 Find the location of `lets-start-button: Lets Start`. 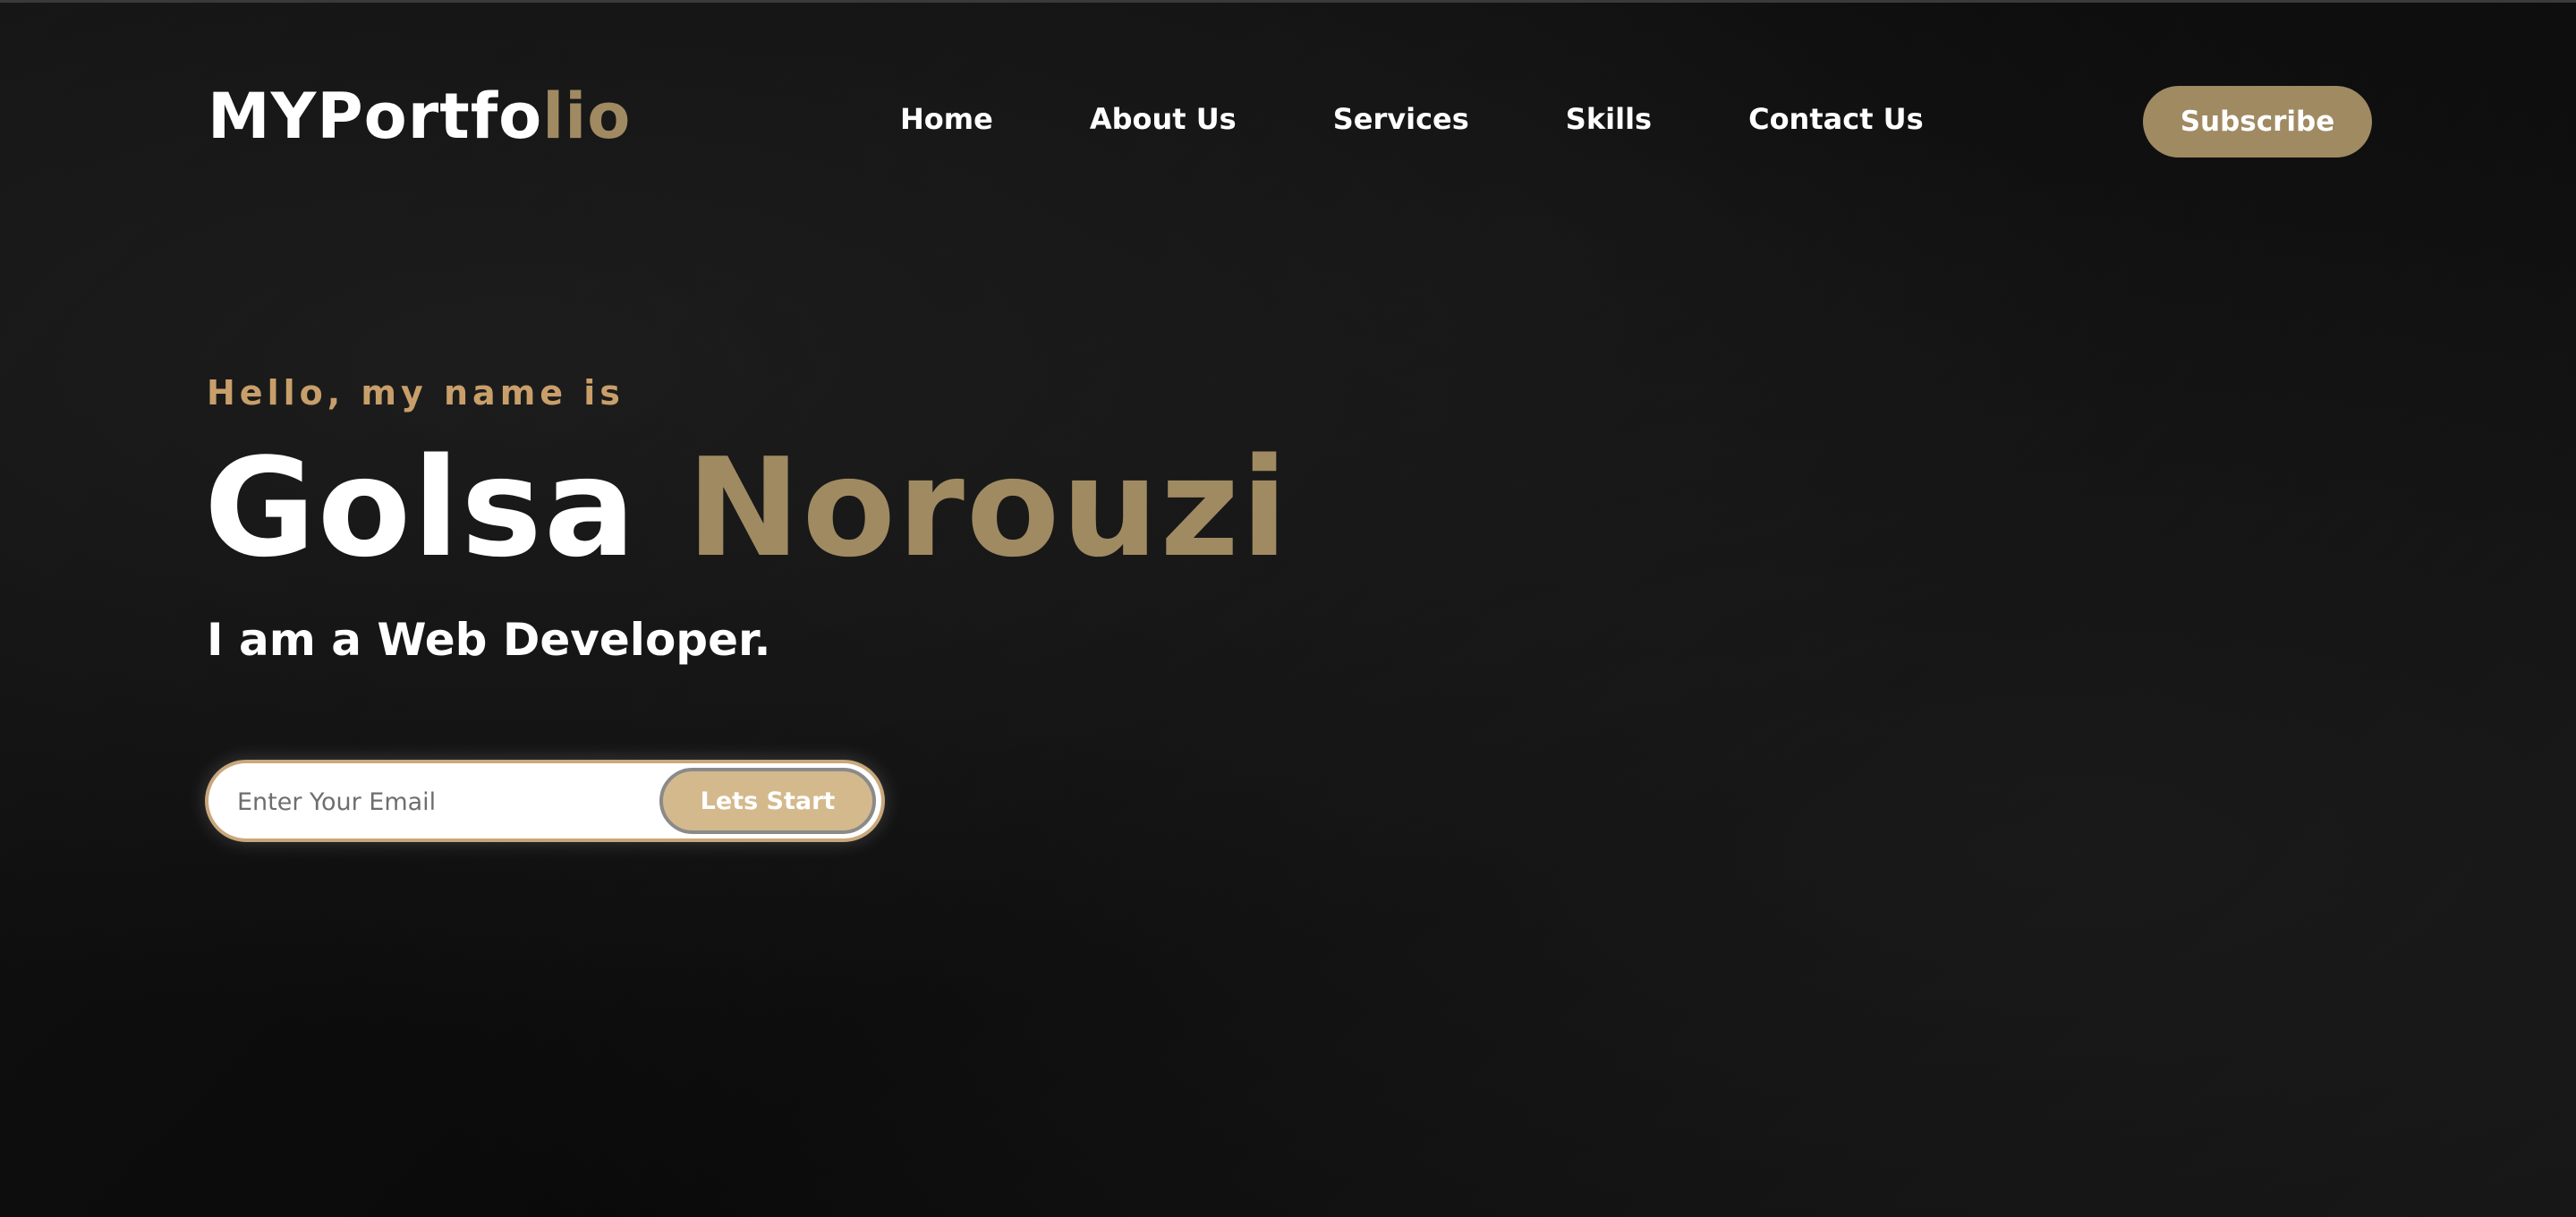

lets-start-button: Lets Start is located at coordinates (767, 801).